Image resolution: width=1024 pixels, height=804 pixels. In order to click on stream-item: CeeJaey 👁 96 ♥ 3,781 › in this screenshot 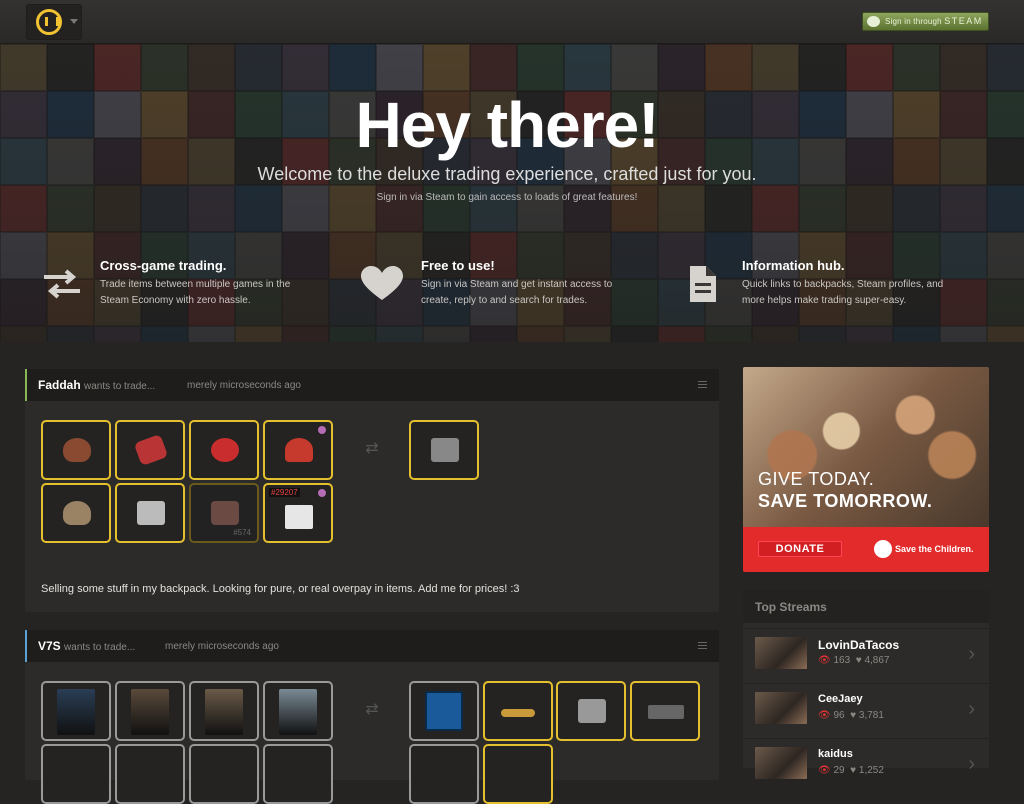, I will do `click(866, 710)`.